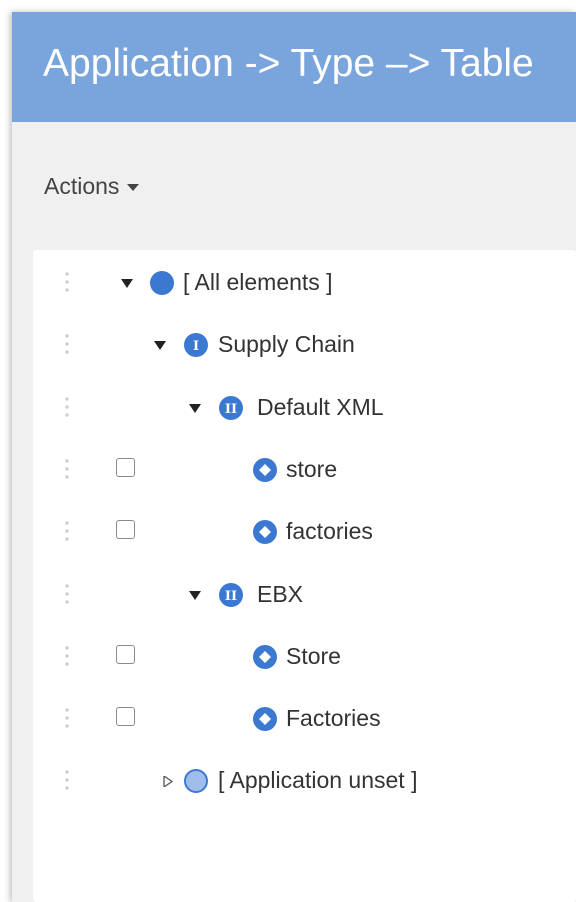  I want to click on actions-menu-button: Actions, so click(92, 186).